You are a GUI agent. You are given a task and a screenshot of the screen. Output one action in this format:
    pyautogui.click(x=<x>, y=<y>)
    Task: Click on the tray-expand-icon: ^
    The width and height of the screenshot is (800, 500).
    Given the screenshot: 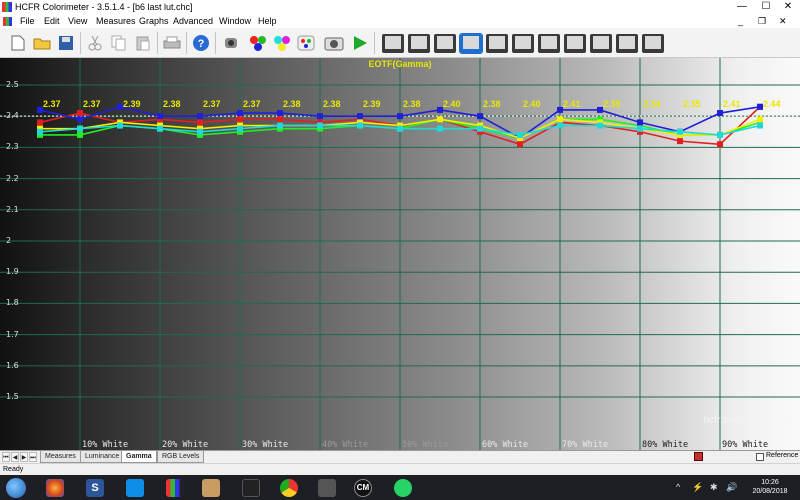 What is the action you would take?
    pyautogui.click(x=678, y=487)
    